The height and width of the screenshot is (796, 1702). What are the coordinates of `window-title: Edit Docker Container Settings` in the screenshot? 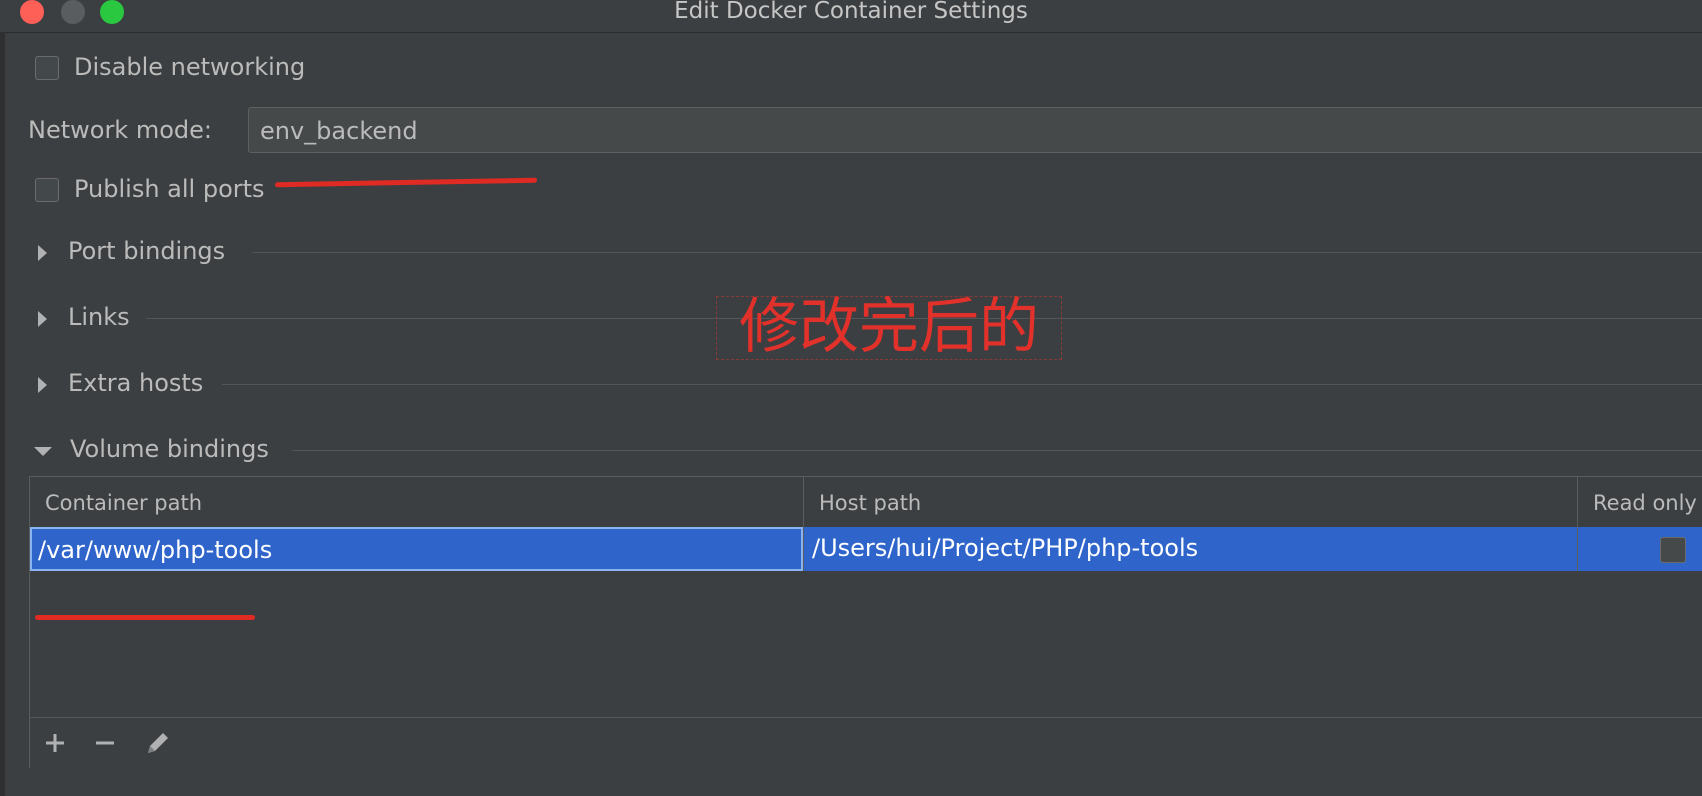 It's located at (851, 12).